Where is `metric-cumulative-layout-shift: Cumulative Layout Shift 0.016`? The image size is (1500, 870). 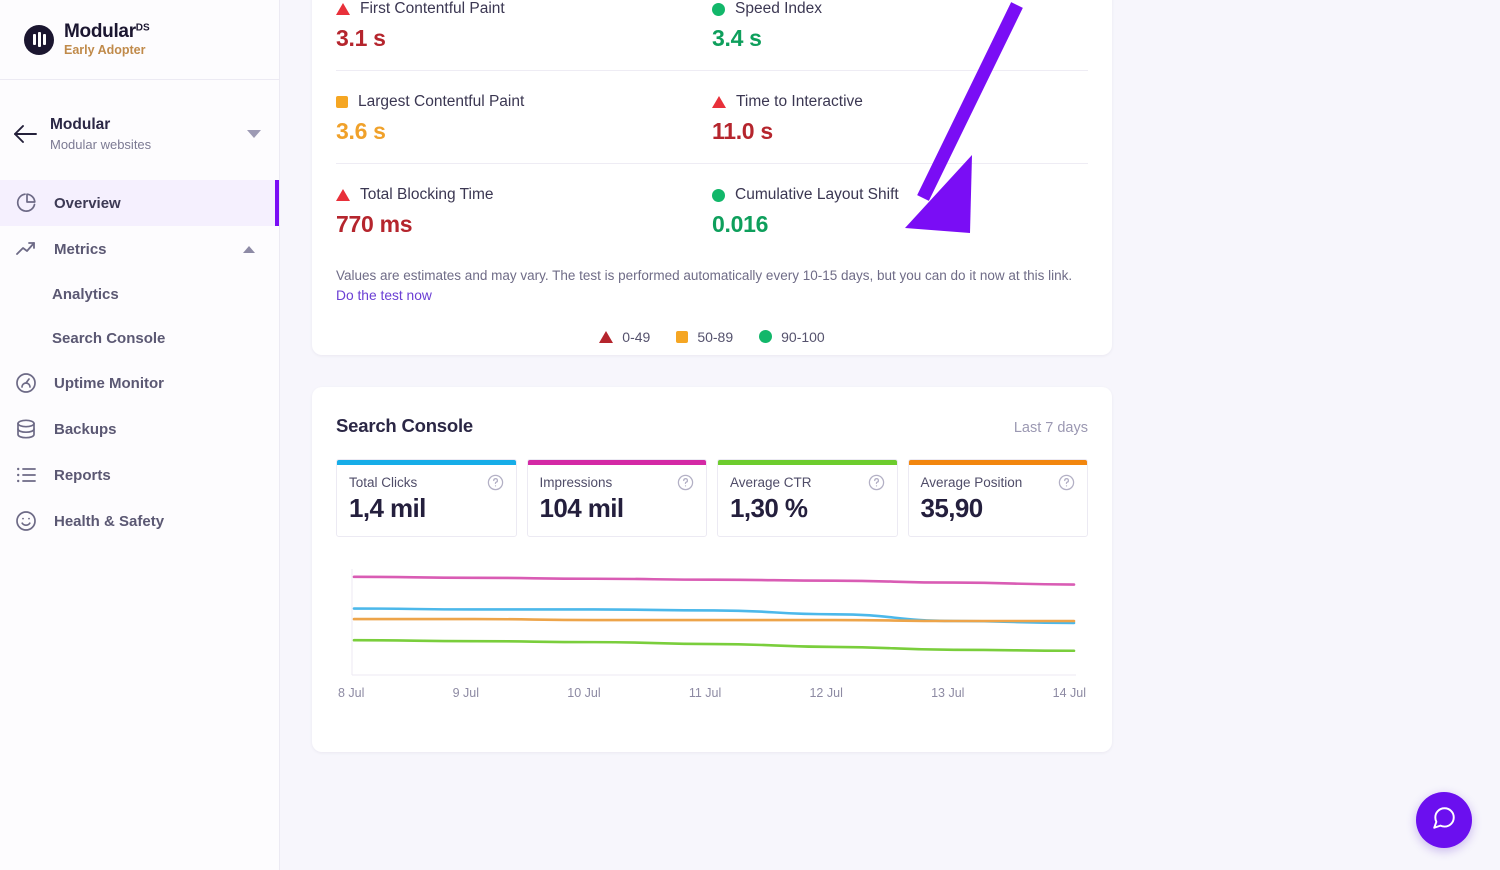 metric-cumulative-layout-shift: Cumulative Layout Shift 0.016 is located at coordinates (900, 209).